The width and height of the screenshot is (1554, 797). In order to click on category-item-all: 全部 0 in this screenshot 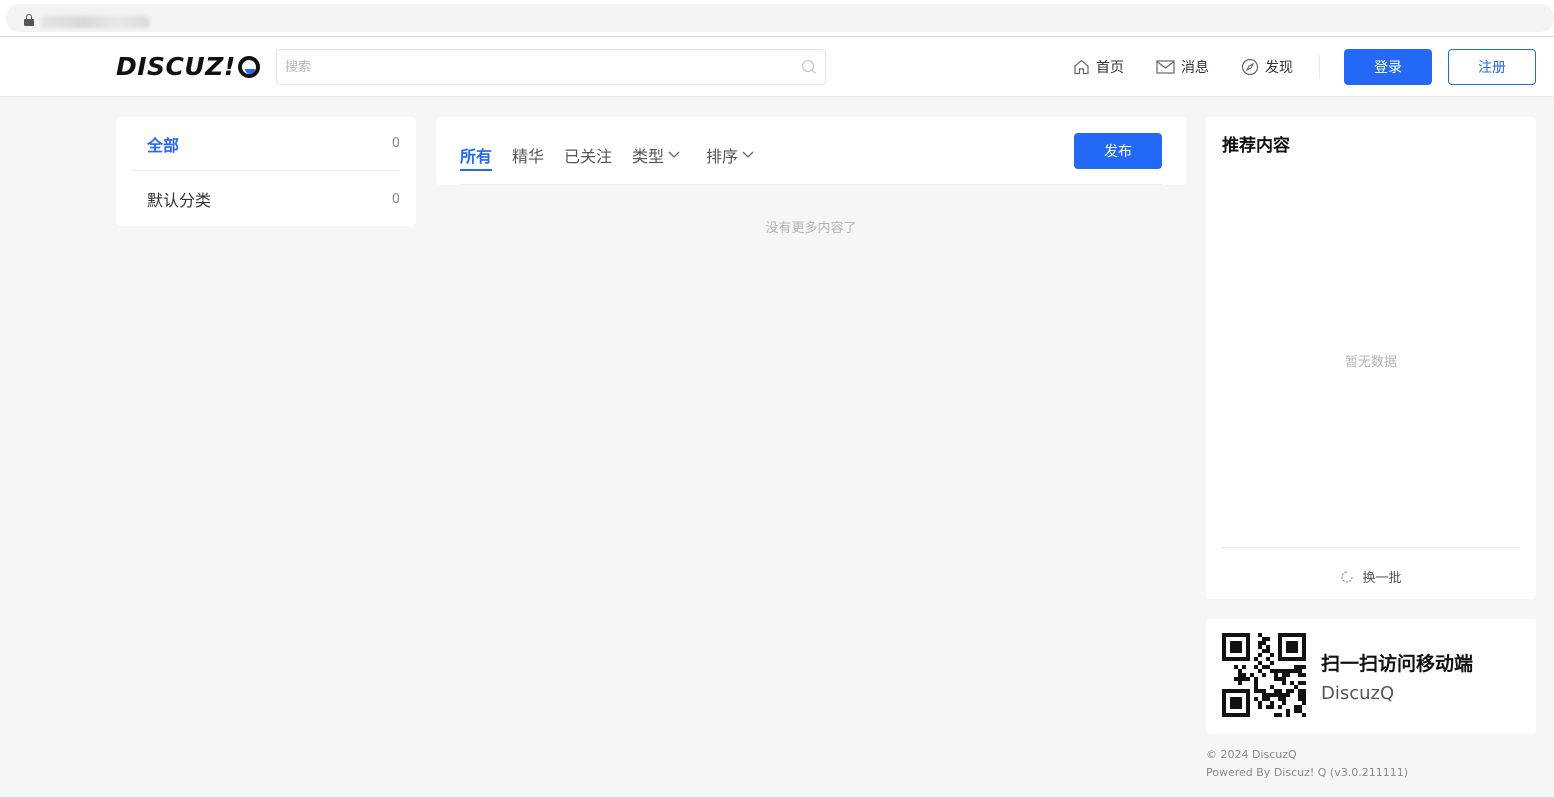, I will do `click(266, 144)`.